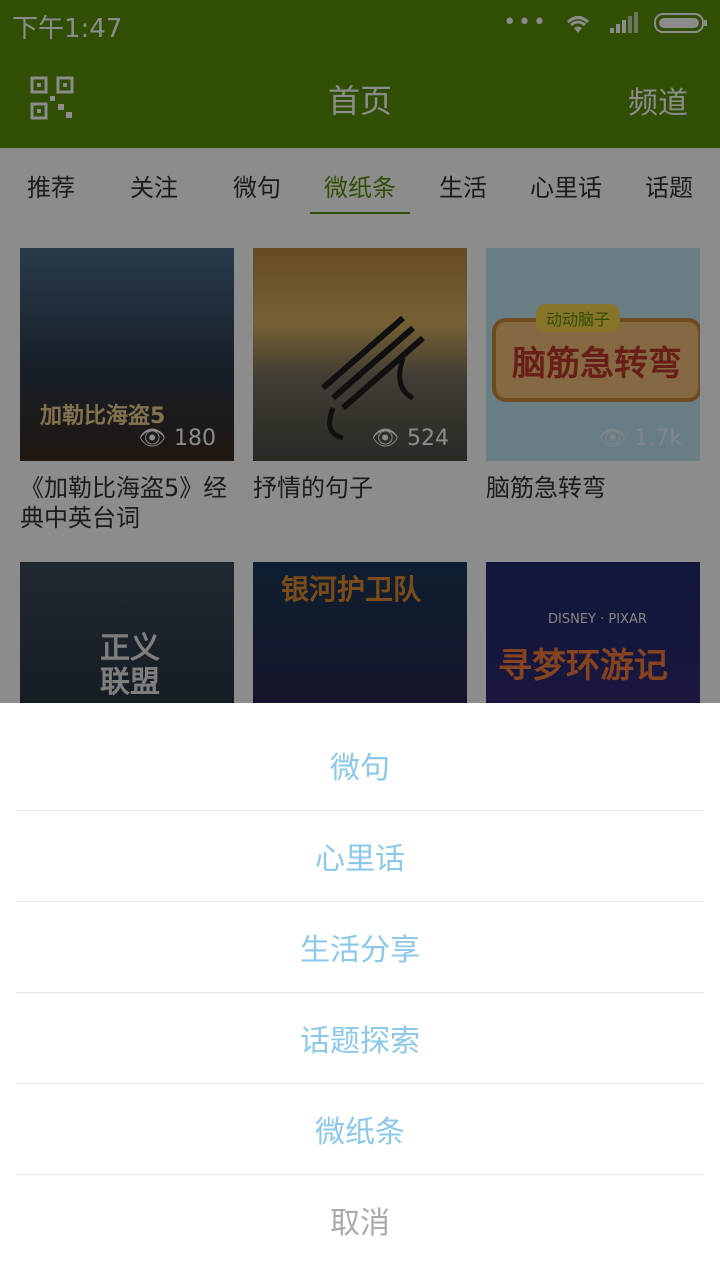  What do you see at coordinates (360, 1219) in the screenshot?
I see `cancel-button: 取消` at bounding box center [360, 1219].